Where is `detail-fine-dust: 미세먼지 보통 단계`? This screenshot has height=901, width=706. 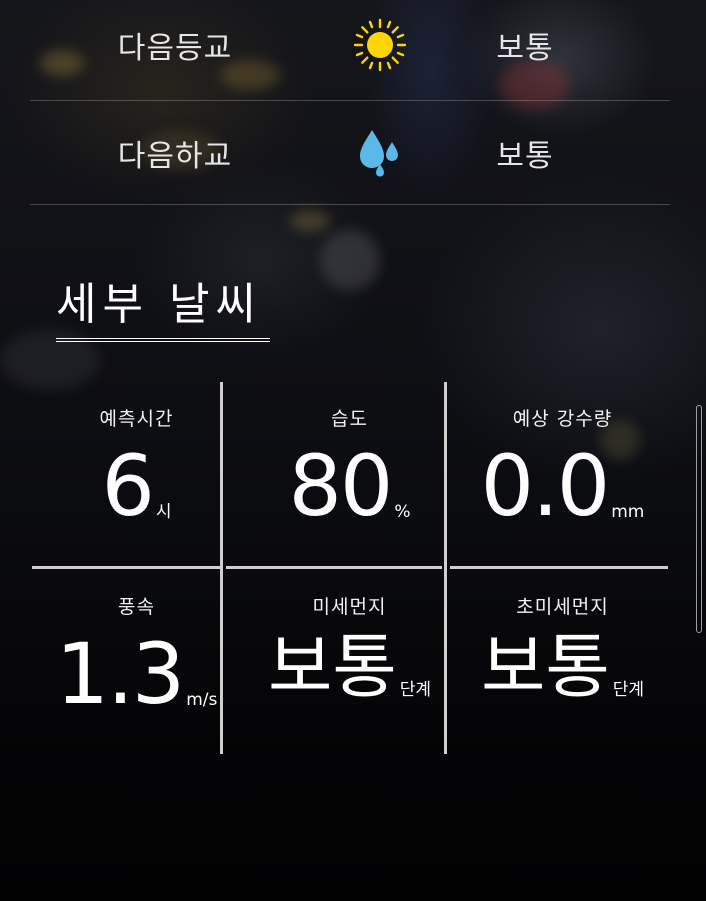 detail-fine-dust: 미세먼지 보통 단계 is located at coordinates (349, 662).